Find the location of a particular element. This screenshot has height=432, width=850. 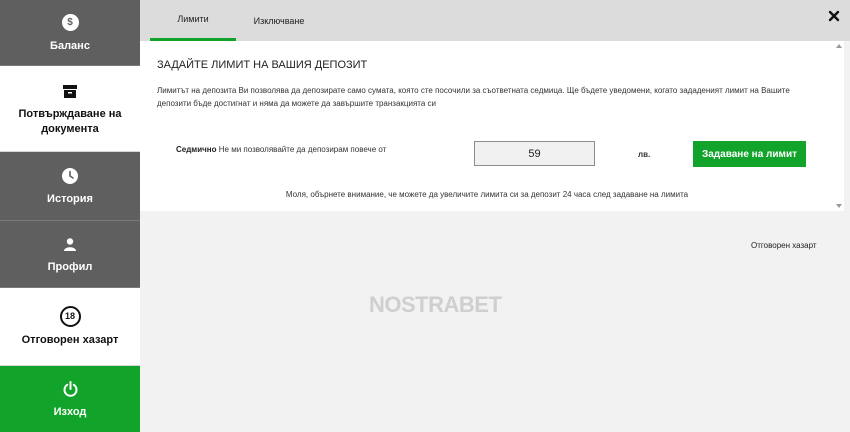

page-title: ЗАДАЙТЕ ЛИМИТ НА ВАШИЯ ДЕПОЗИТ is located at coordinates (262, 65).